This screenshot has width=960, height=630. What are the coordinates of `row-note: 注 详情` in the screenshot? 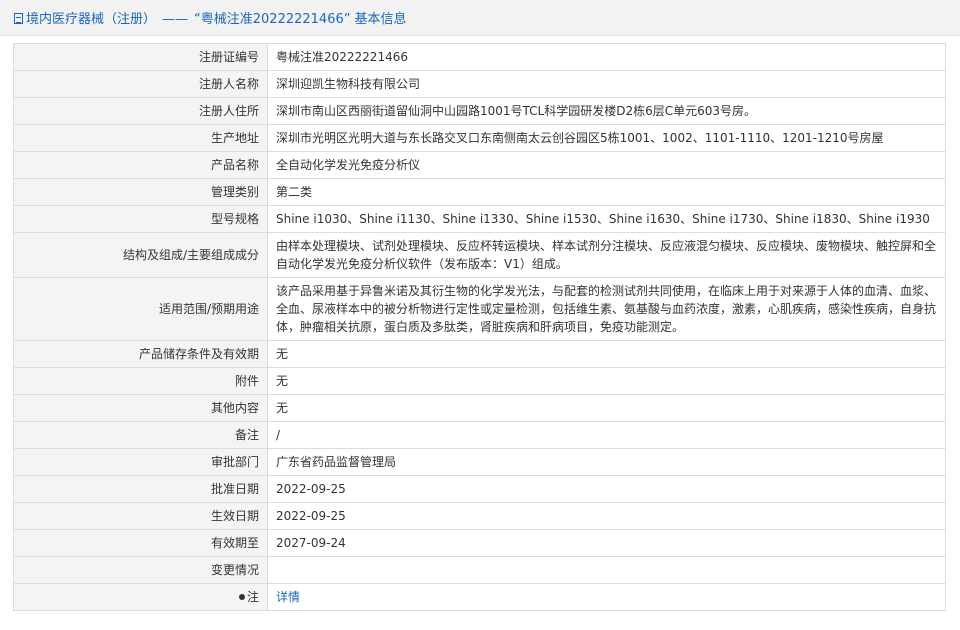 It's located at (479, 597).